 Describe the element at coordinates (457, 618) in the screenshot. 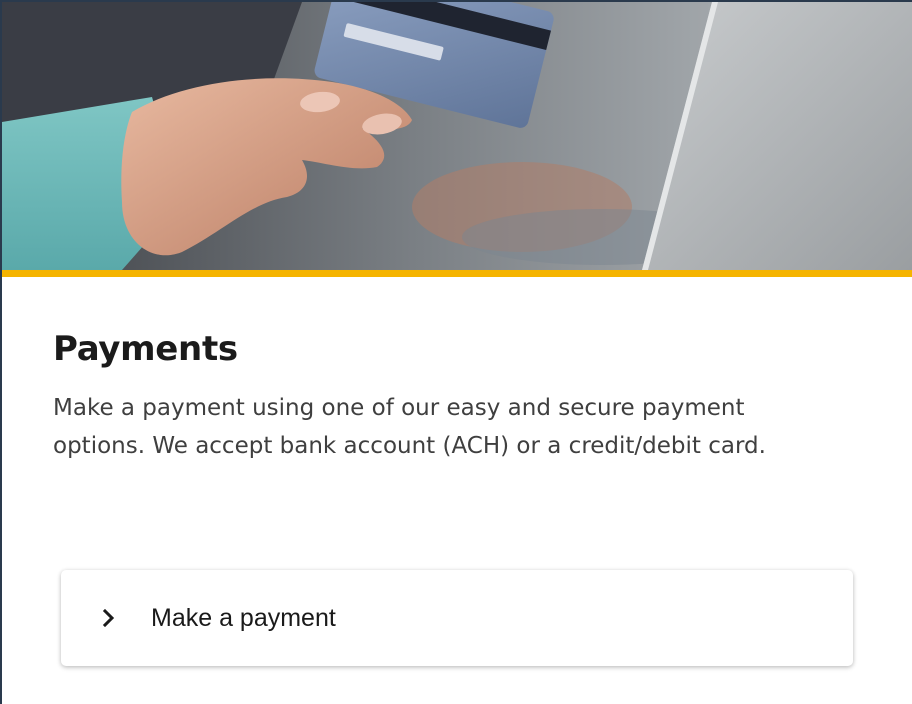

I see `make-payment-button: Make a payment` at that location.